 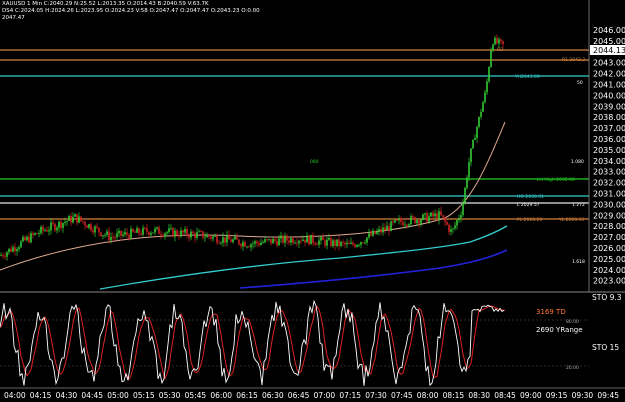 What do you see at coordinates (572, 368) in the screenshot?
I see `osc-20-label: 20.00` at bounding box center [572, 368].